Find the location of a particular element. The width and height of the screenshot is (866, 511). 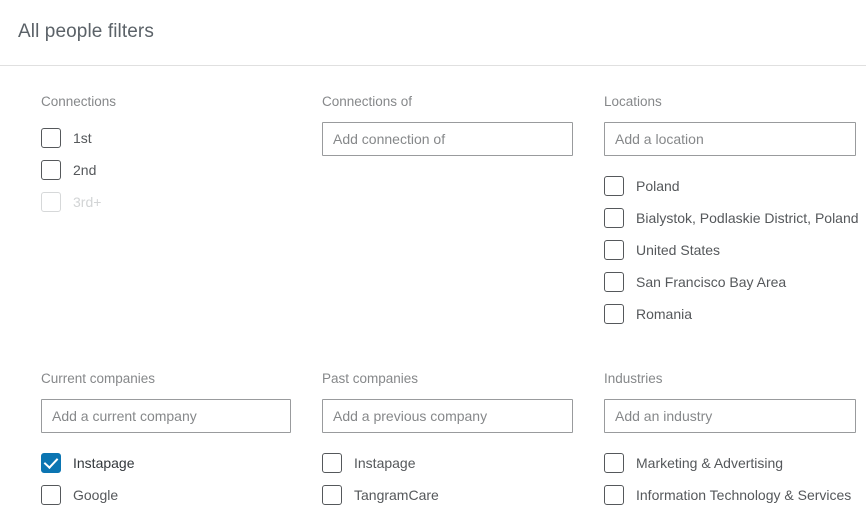

option-label: Google is located at coordinates (96, 495).